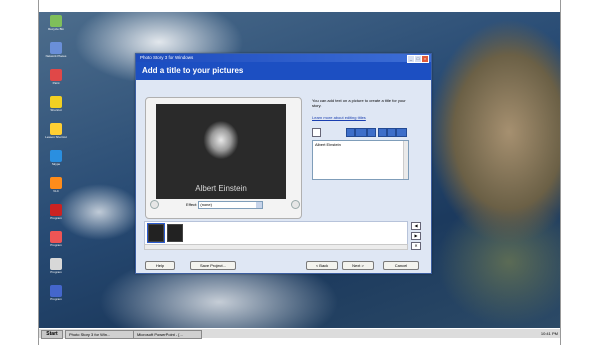 This screenshot has height=345, width=600. Describe the element at coordinates (154, 204) in the screenshot. I see `prev-picture-icon` at that location.